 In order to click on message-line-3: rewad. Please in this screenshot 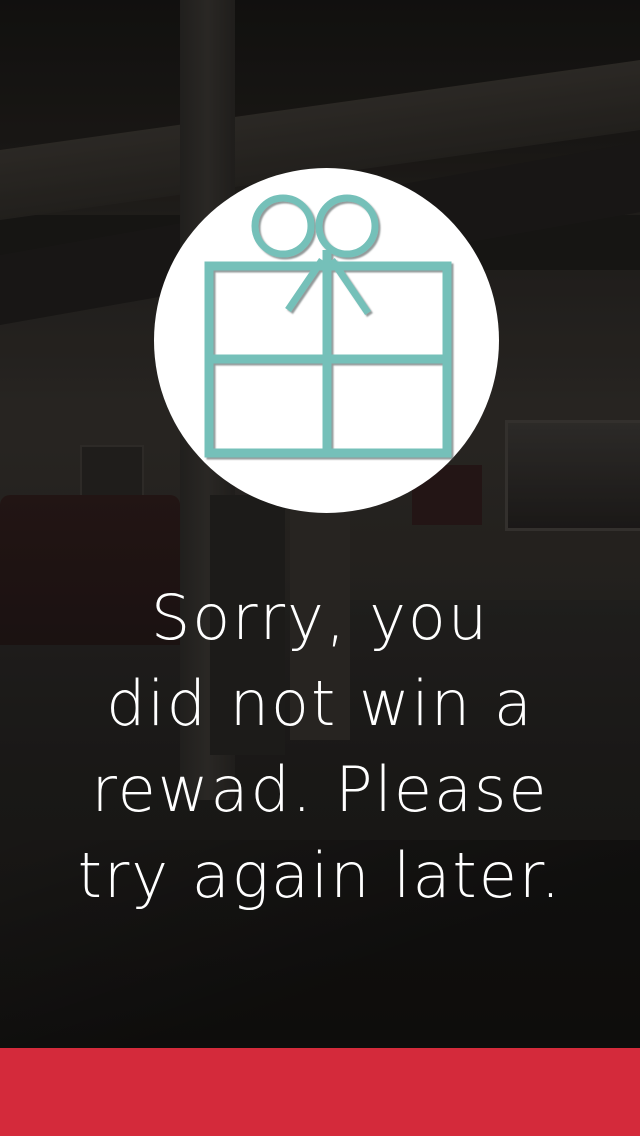, I will do `click(320, 789)`.